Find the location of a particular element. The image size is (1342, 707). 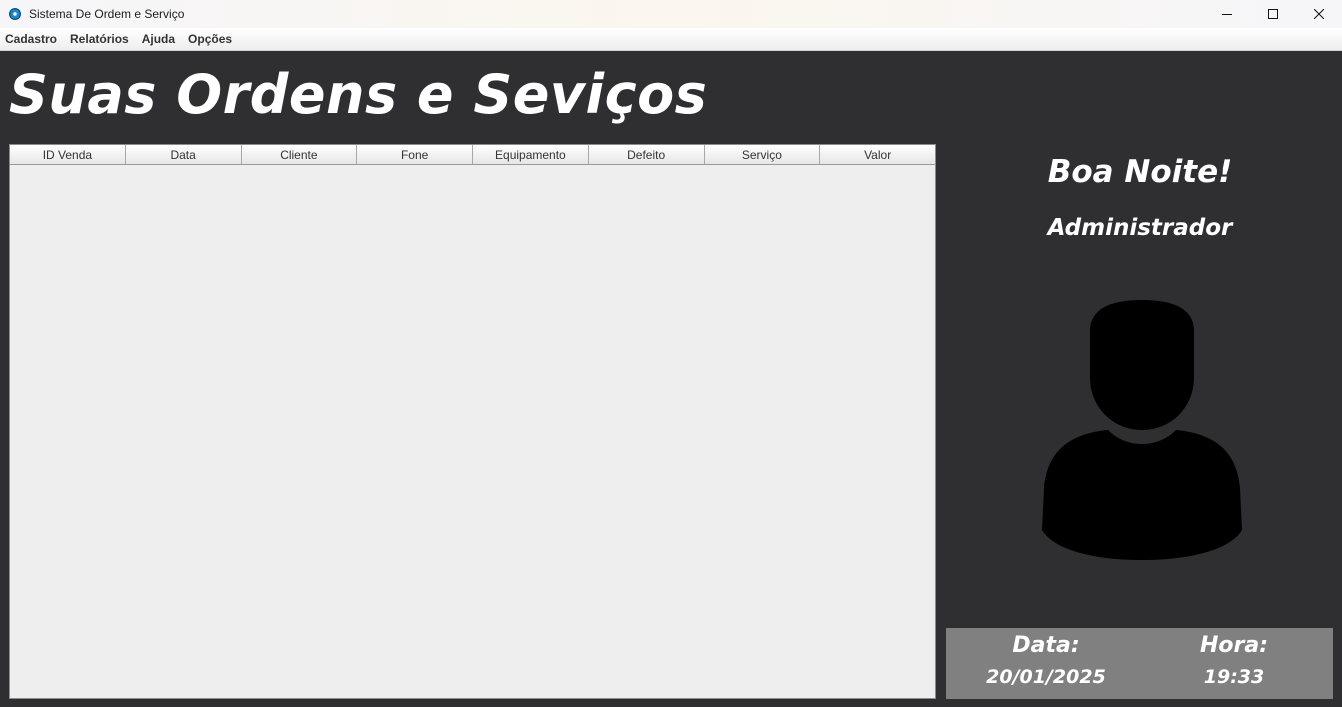

column-header-valor: Valor is located at coordinates (877, 154).